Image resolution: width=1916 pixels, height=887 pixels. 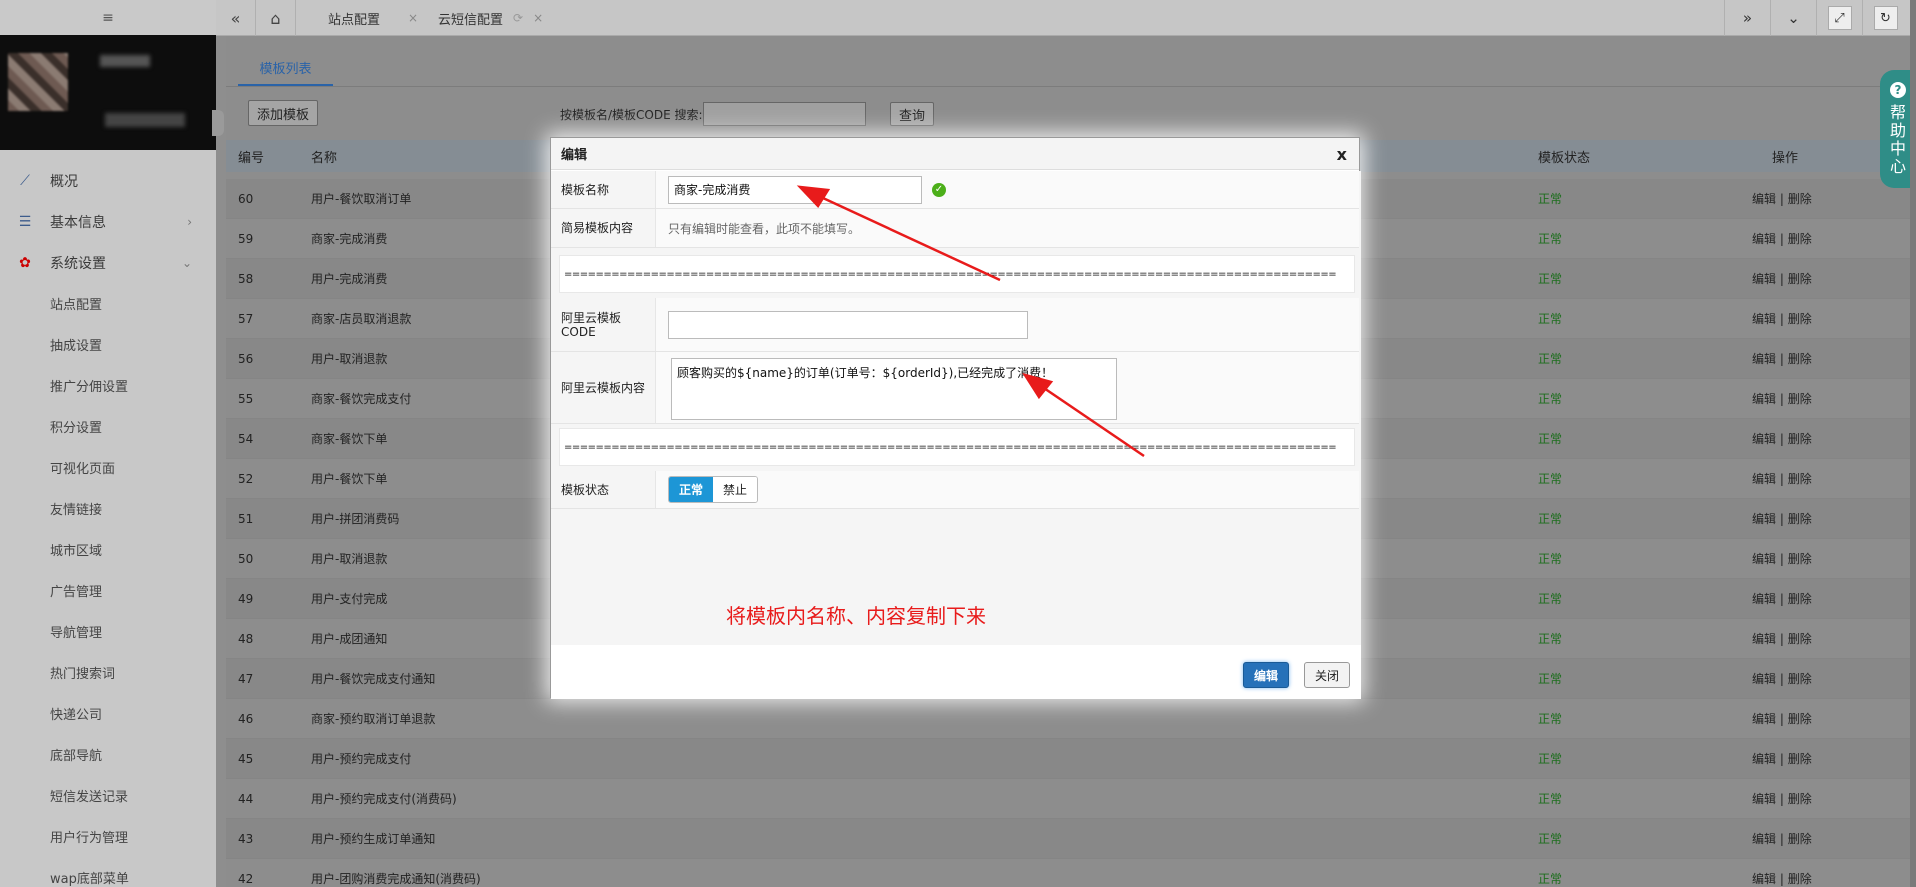 What do you see at coordinates (108, 385) in the screenshot?
I see `sidebar-subitem: 推广分佣设置` at bounding box center [108, 385].